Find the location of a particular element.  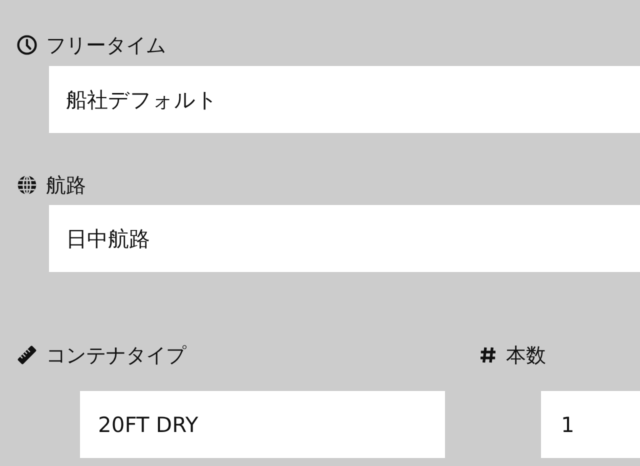

field-label: フリータイム is located at coordinates (106, 45).